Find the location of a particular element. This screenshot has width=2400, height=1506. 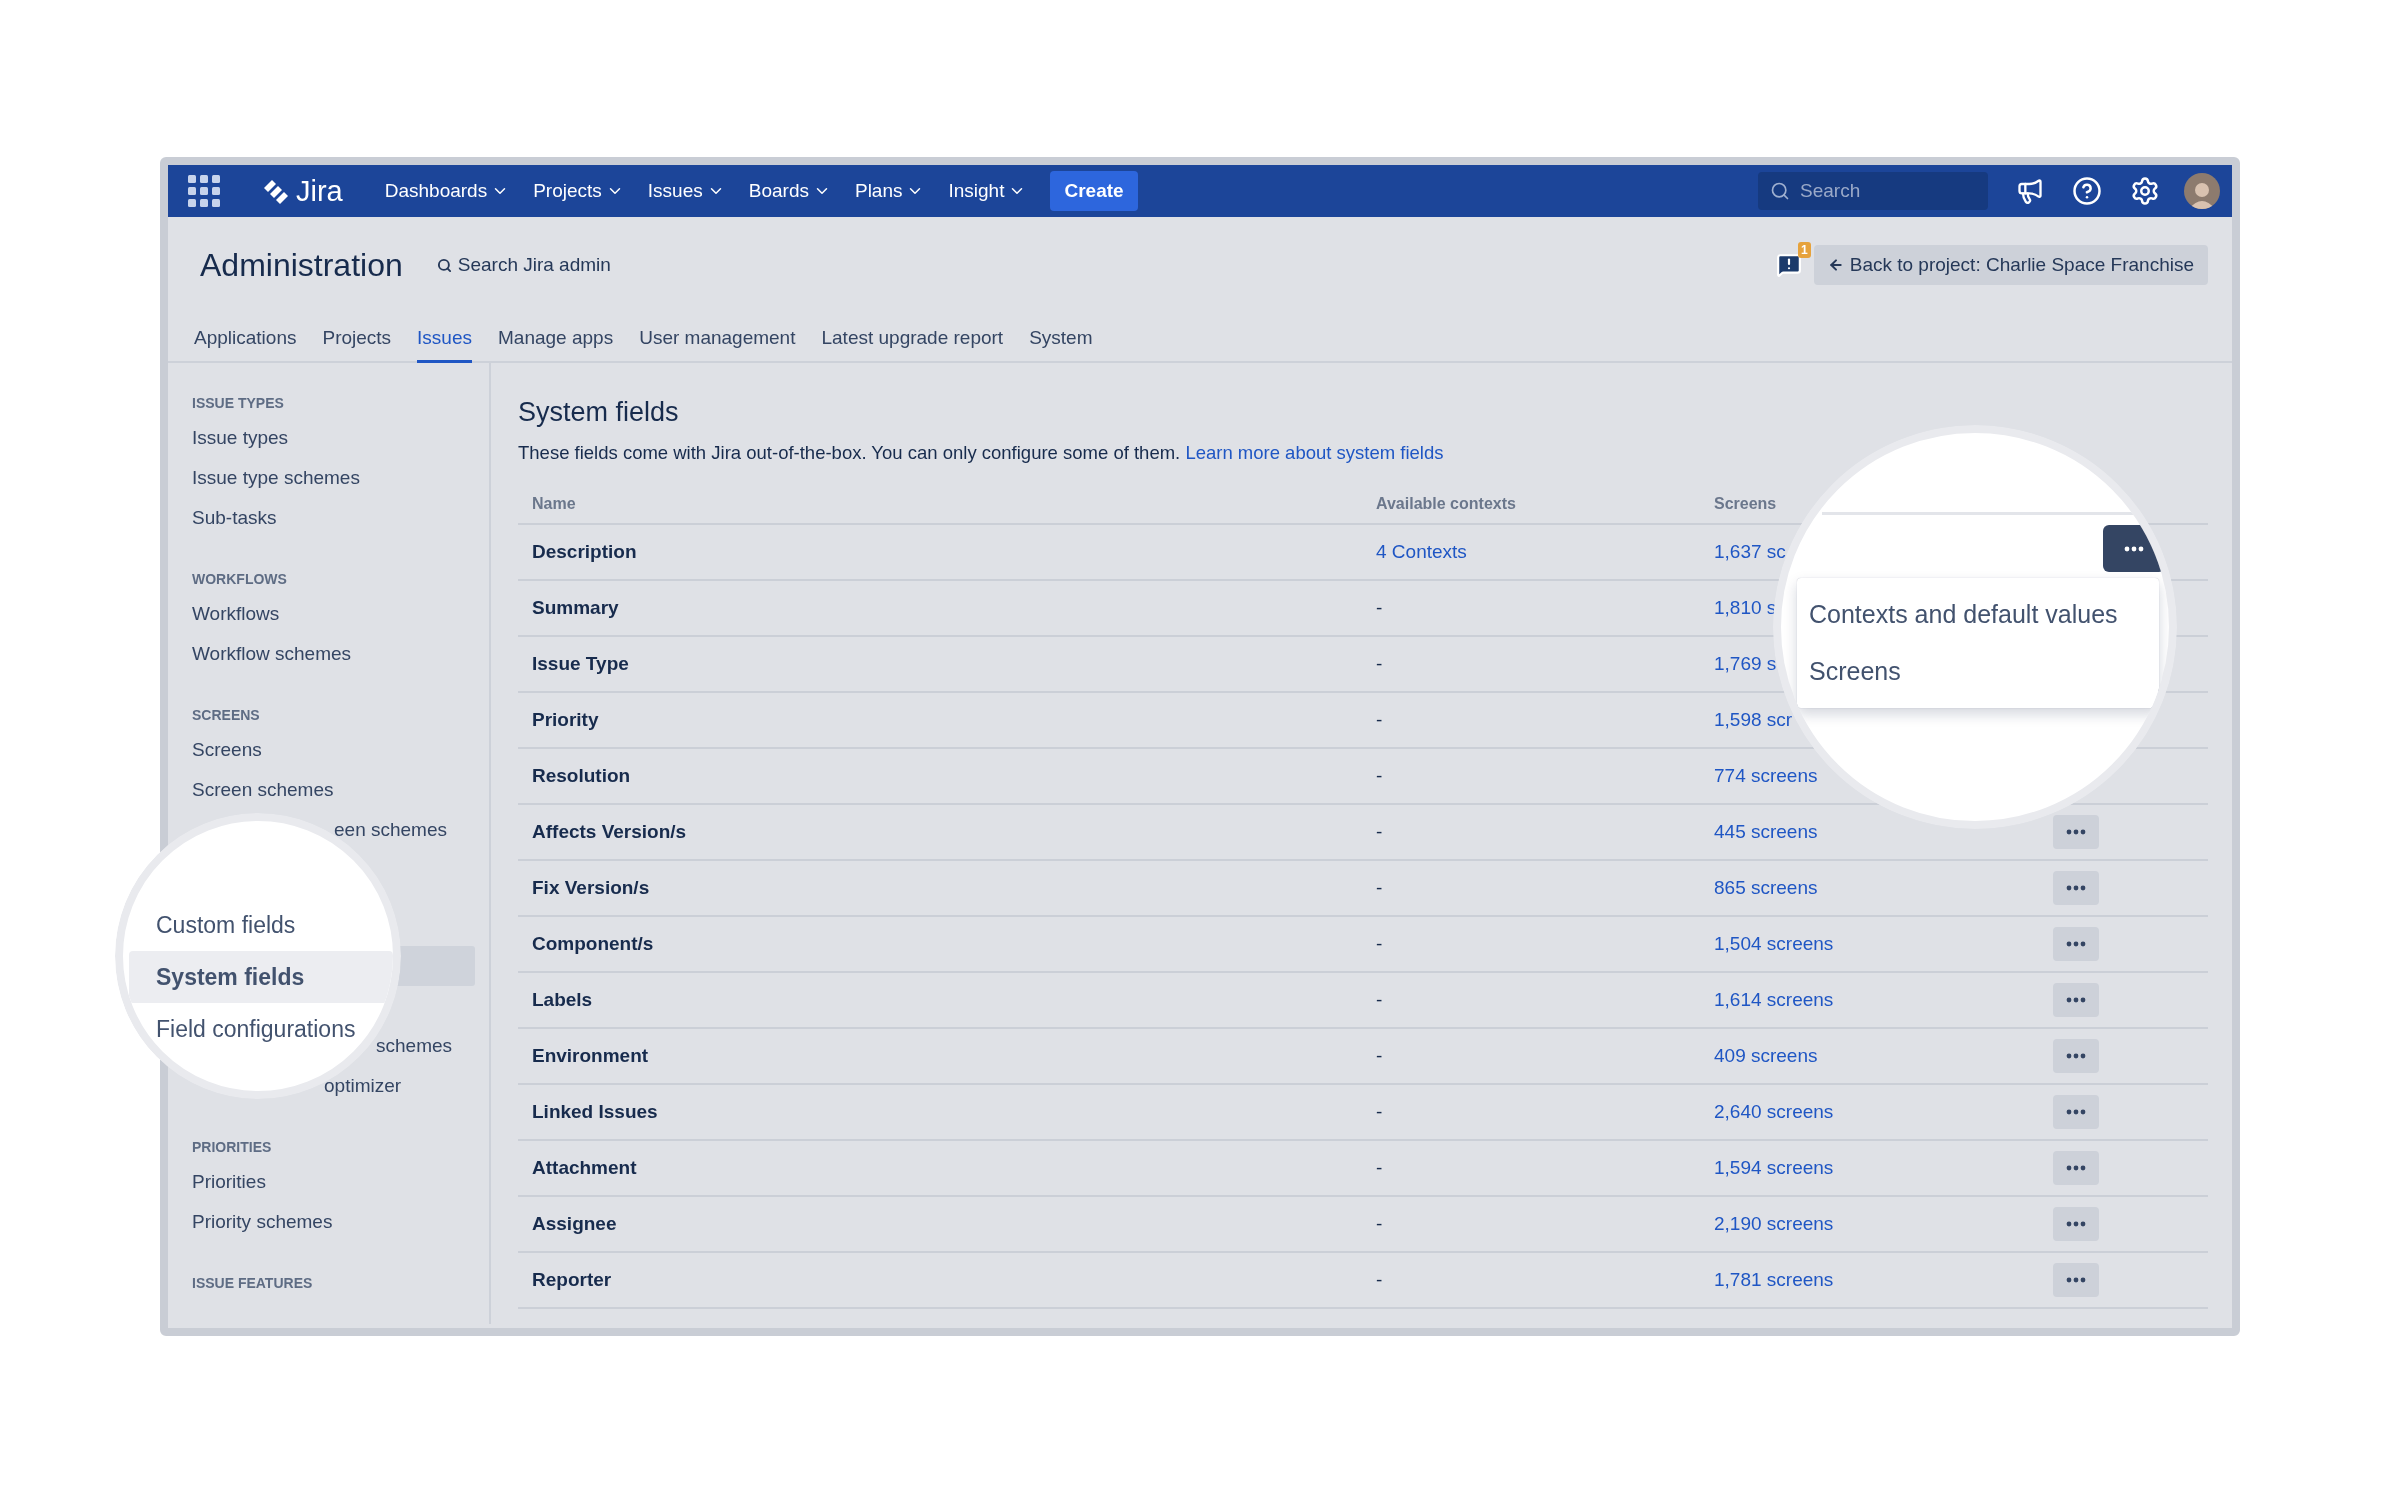

menu-item: Contexts and default values is located at coordinates (1978, 614).